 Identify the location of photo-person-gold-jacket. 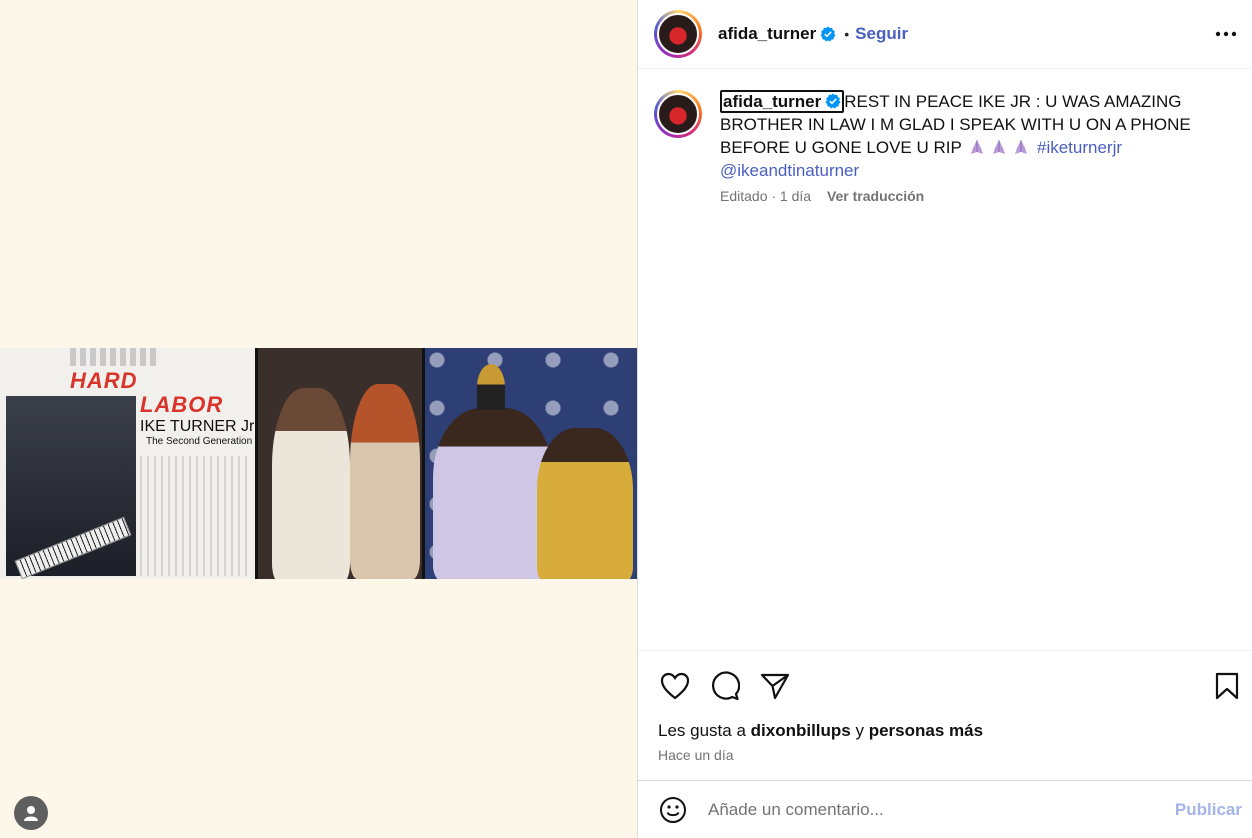
(585, 503).